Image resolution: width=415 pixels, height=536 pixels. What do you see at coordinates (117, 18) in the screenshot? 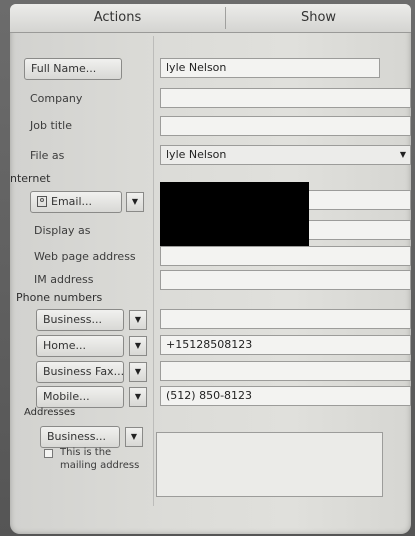
I see `tab-actions: Actions` at bounding box center [117, 18].